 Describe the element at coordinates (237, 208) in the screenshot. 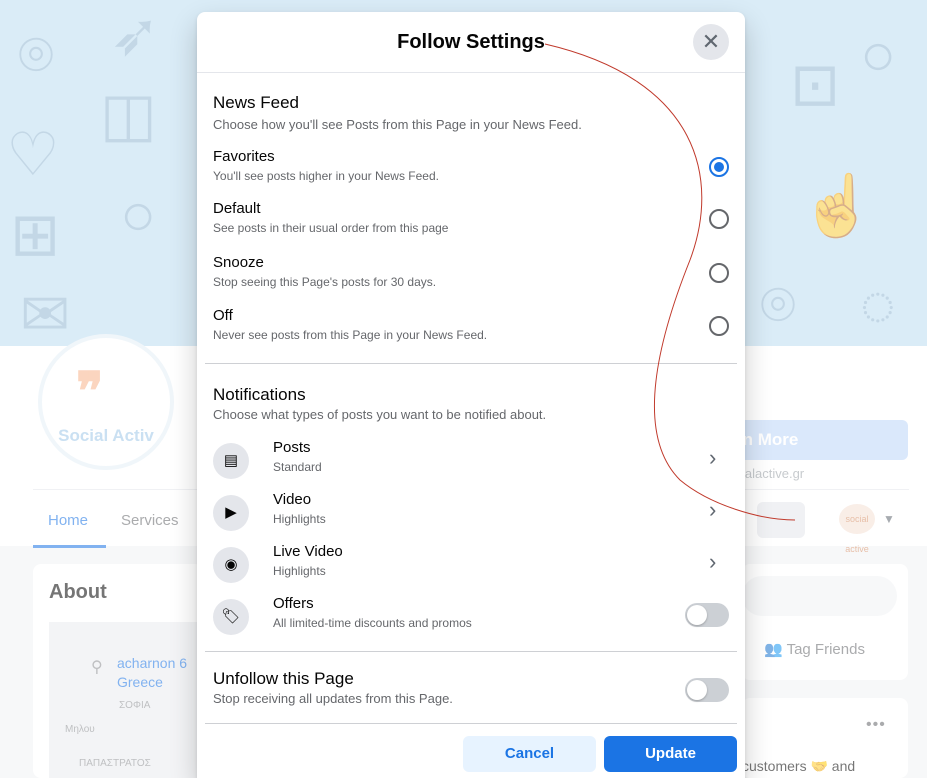

I see `option-default-label: Default` at that location.